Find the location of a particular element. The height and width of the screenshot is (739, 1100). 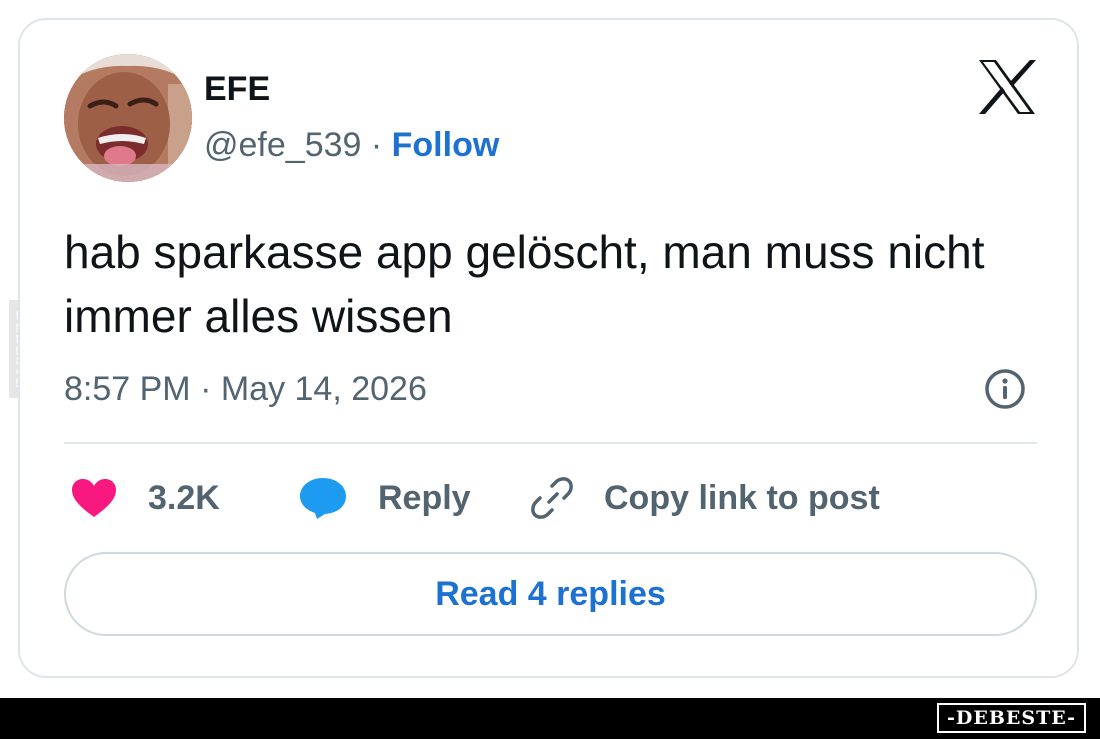

reply-label: Reply is located at coordinates (424, 497).